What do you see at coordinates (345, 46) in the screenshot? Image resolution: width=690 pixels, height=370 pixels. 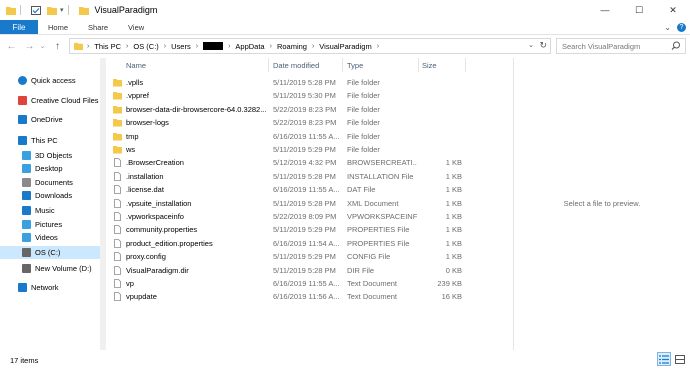 I see `breadcrumb-visualparadigm: VisualParadigm` at bounding box center [345, 46].